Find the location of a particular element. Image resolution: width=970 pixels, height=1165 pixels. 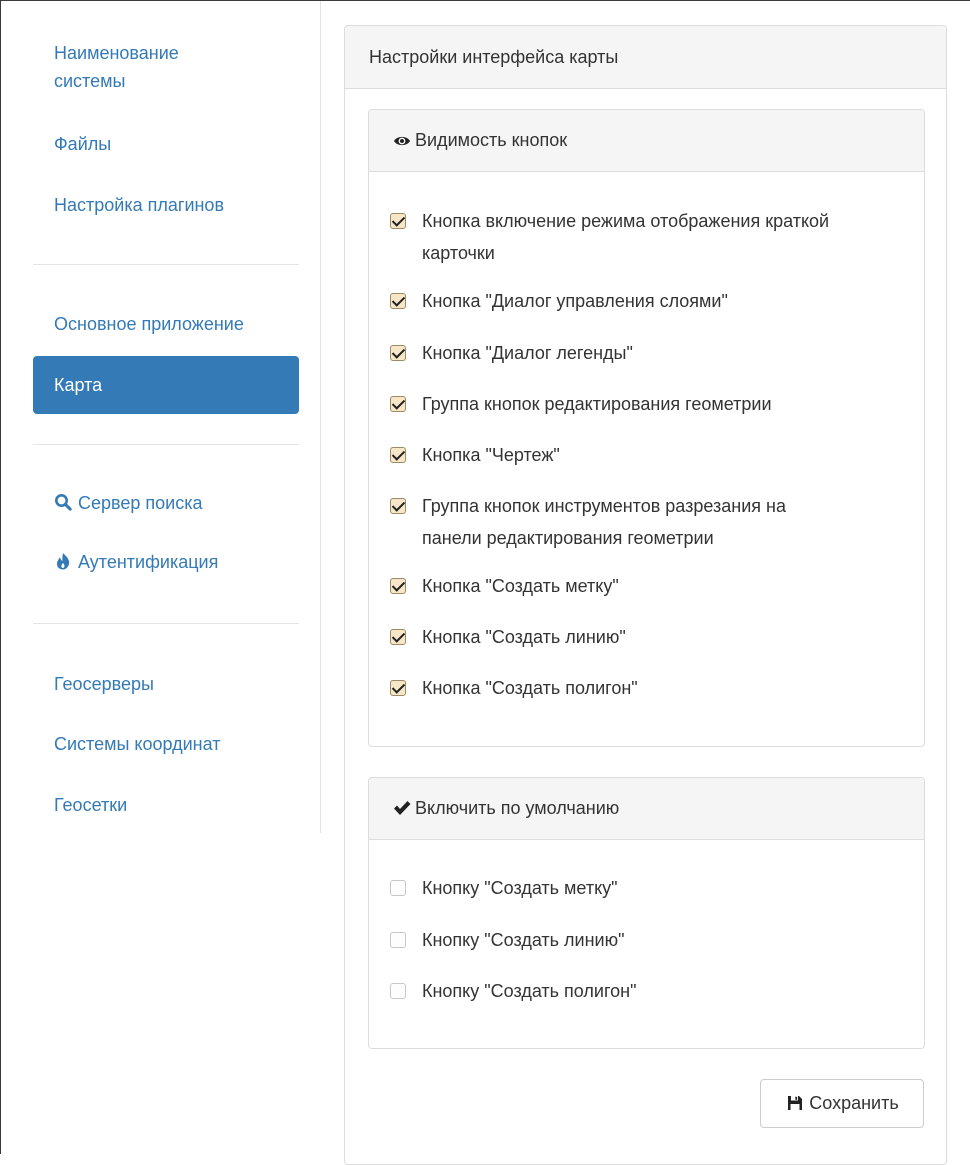

enable-by-default-heading: Включить по умолчанию is located at coordinates (646, 809).